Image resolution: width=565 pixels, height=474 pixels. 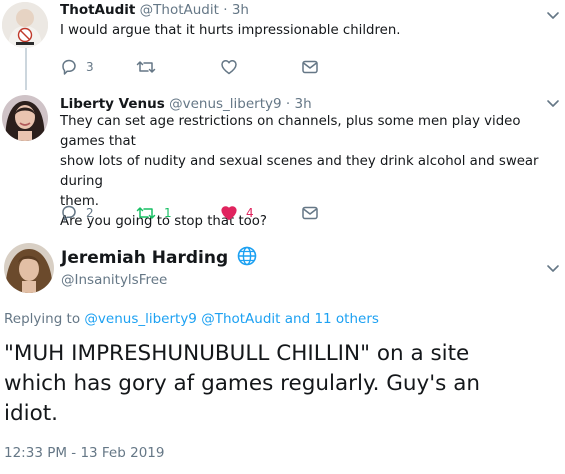 What do you see at coordinates (332, 319) in the screenshot?
I see `replying-others-link: and 11 others` at bounding box center [332, 319].